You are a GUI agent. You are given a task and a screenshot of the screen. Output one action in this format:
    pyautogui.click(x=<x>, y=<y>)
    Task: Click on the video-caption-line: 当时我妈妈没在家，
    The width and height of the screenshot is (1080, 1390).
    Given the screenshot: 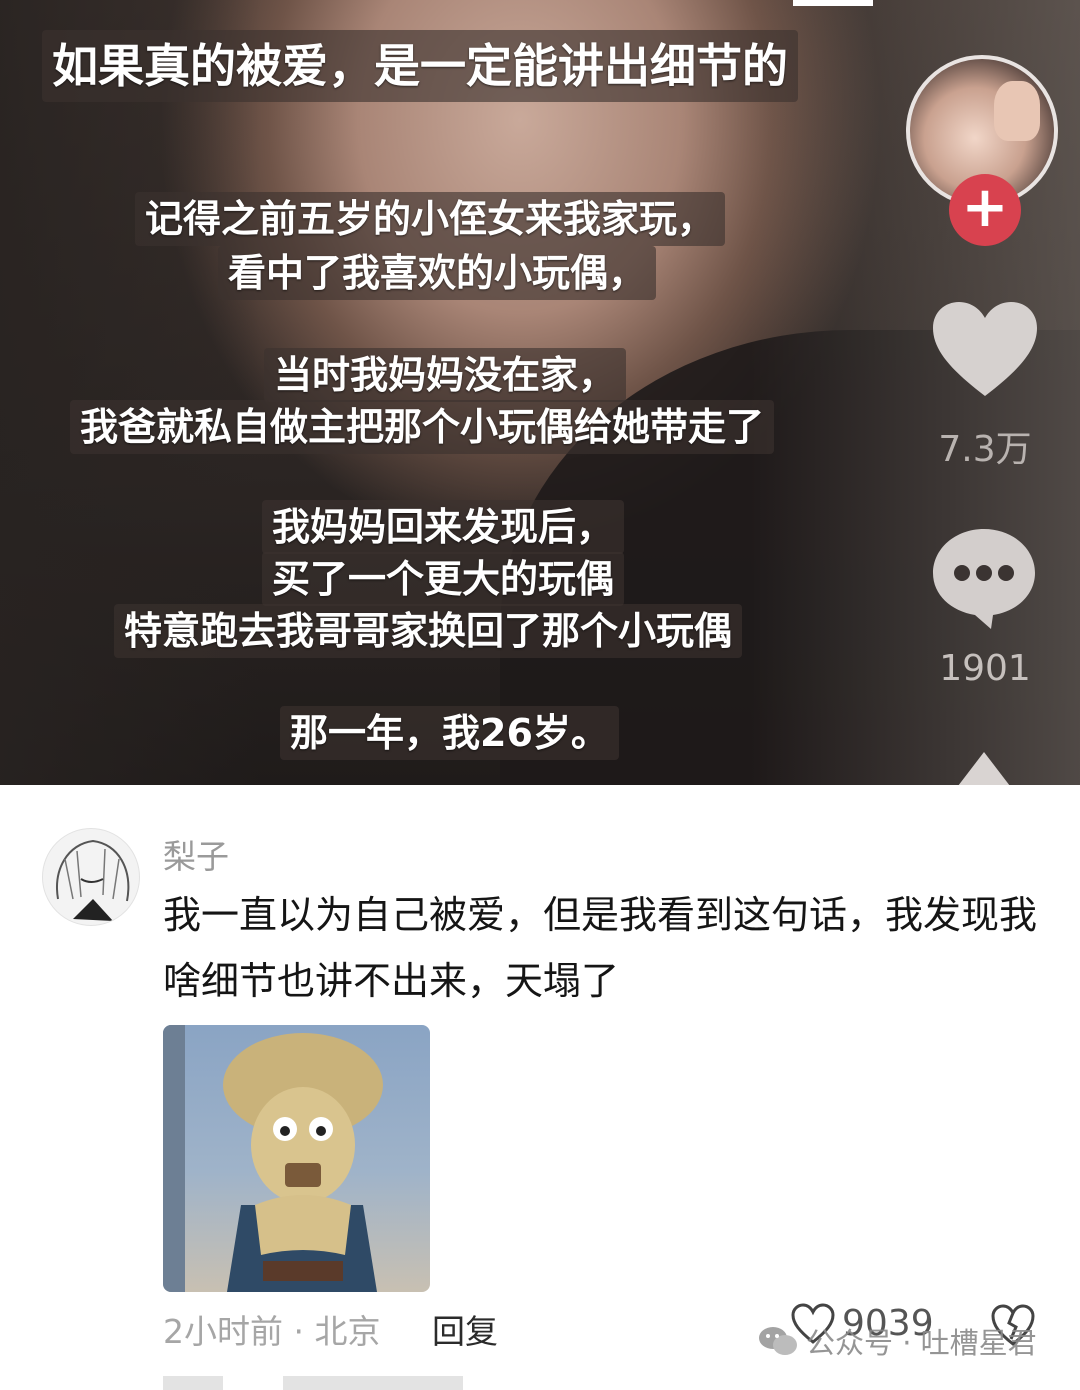 What is the action you would take?
    pyautogui.click(x=445, y=375)
    